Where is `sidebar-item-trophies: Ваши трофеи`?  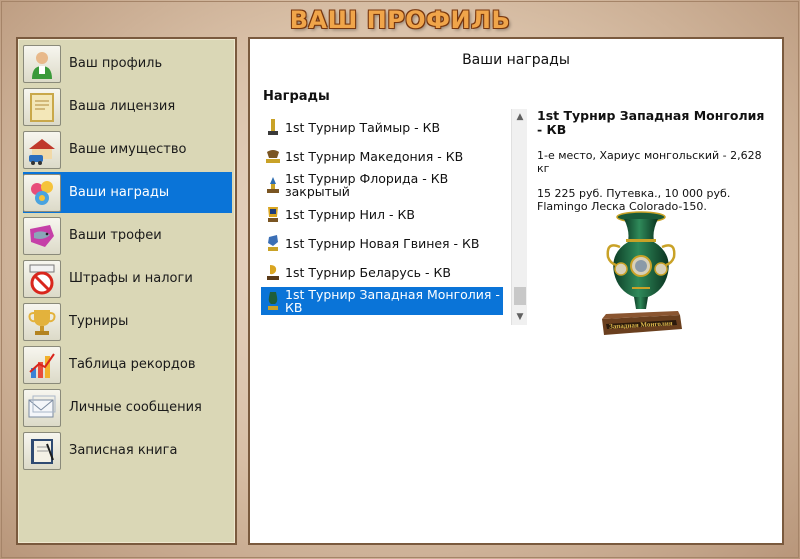 sidebar-item-trophies: Ваши трофеи is located at coordinates (127, 235).